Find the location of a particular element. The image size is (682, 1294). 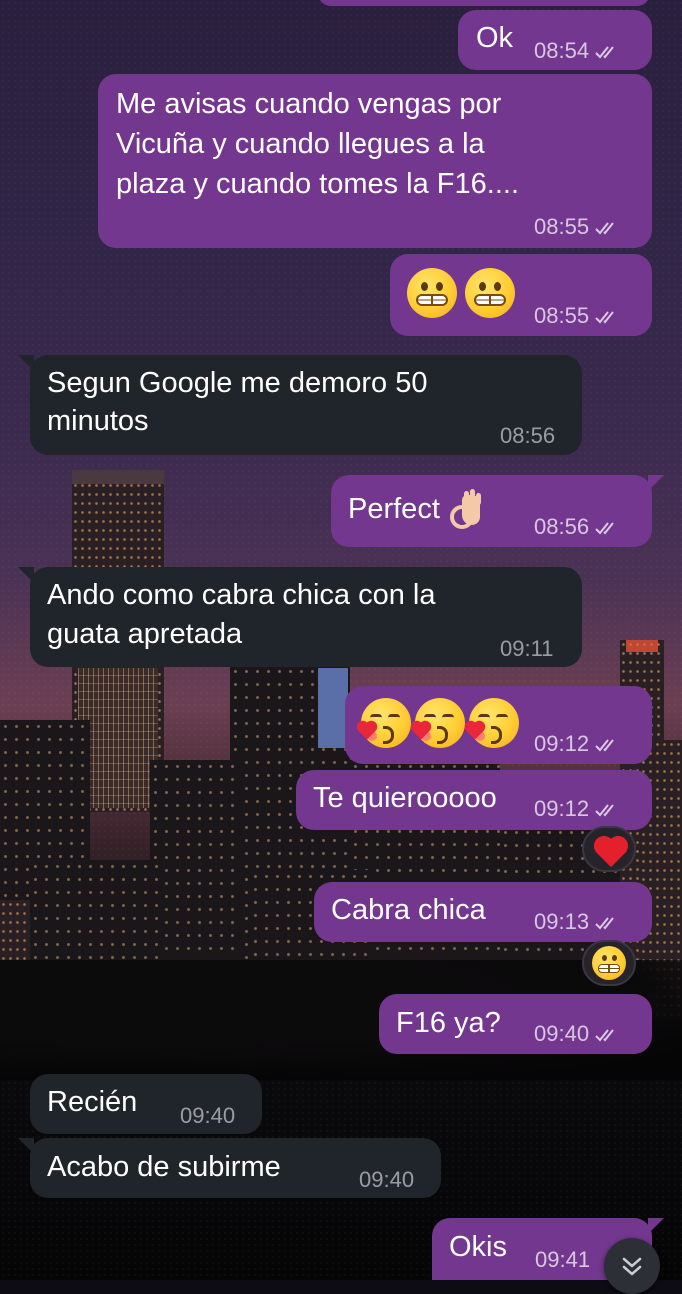

message-bubble: F16 ya? 09:40 is located at coordinates (515, 1024).